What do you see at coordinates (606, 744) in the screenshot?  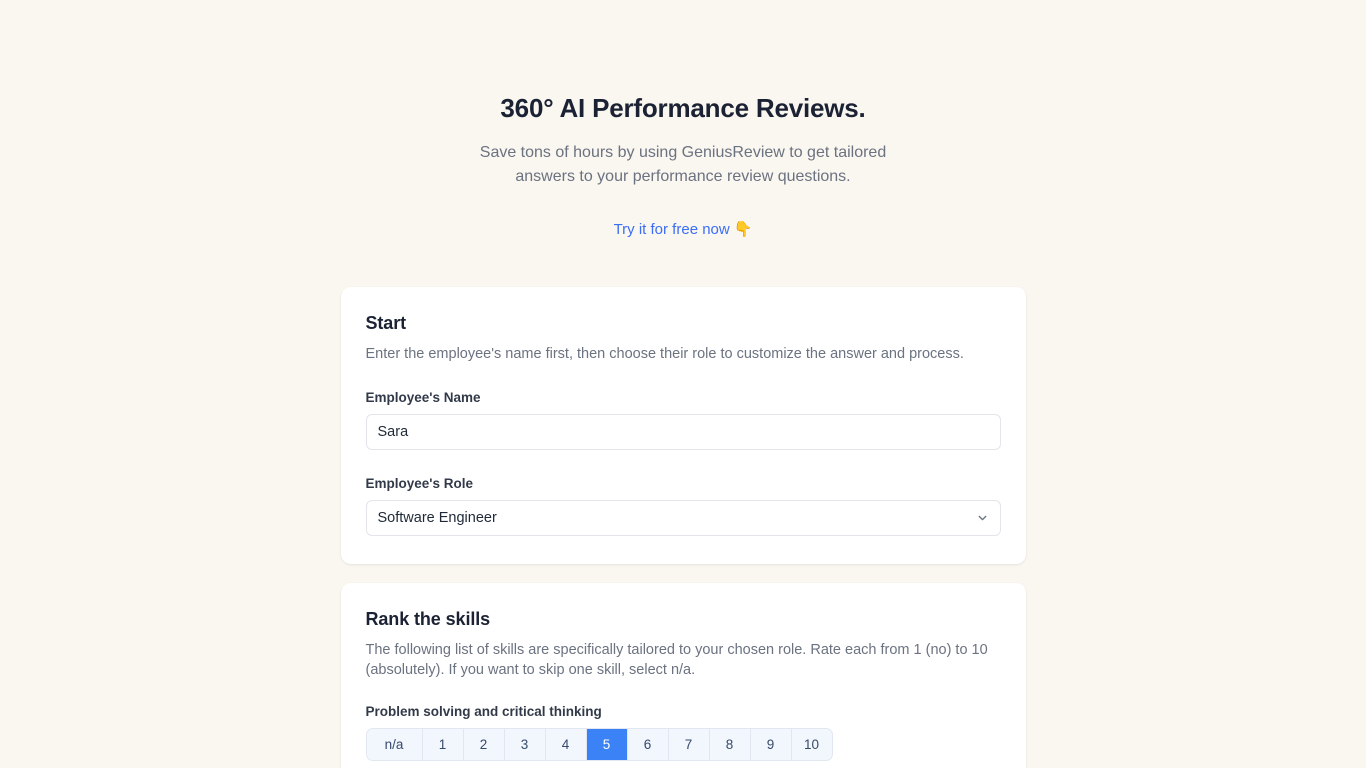 I see `rating-option-5: 5` at bounding box center [606, 744].